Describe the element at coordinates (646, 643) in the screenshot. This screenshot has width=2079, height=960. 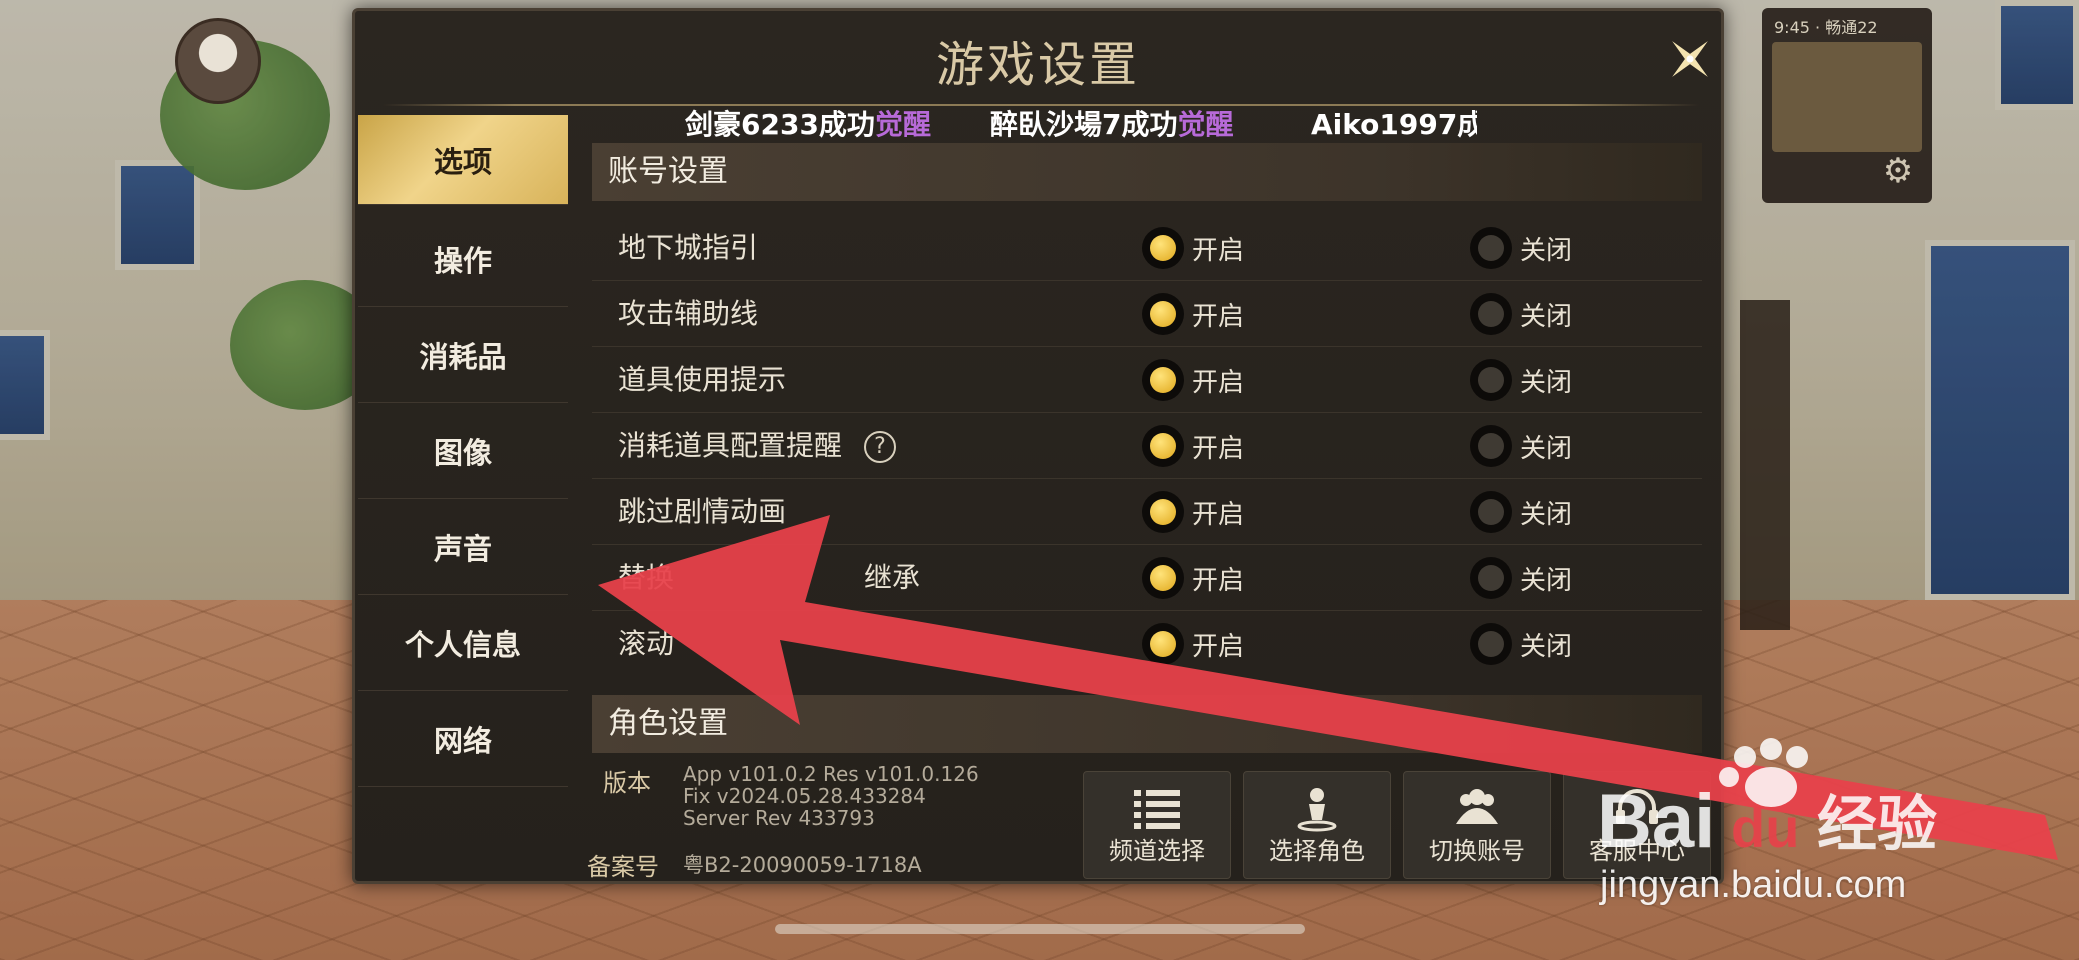
I see `setting-label: 滚动` at that location.